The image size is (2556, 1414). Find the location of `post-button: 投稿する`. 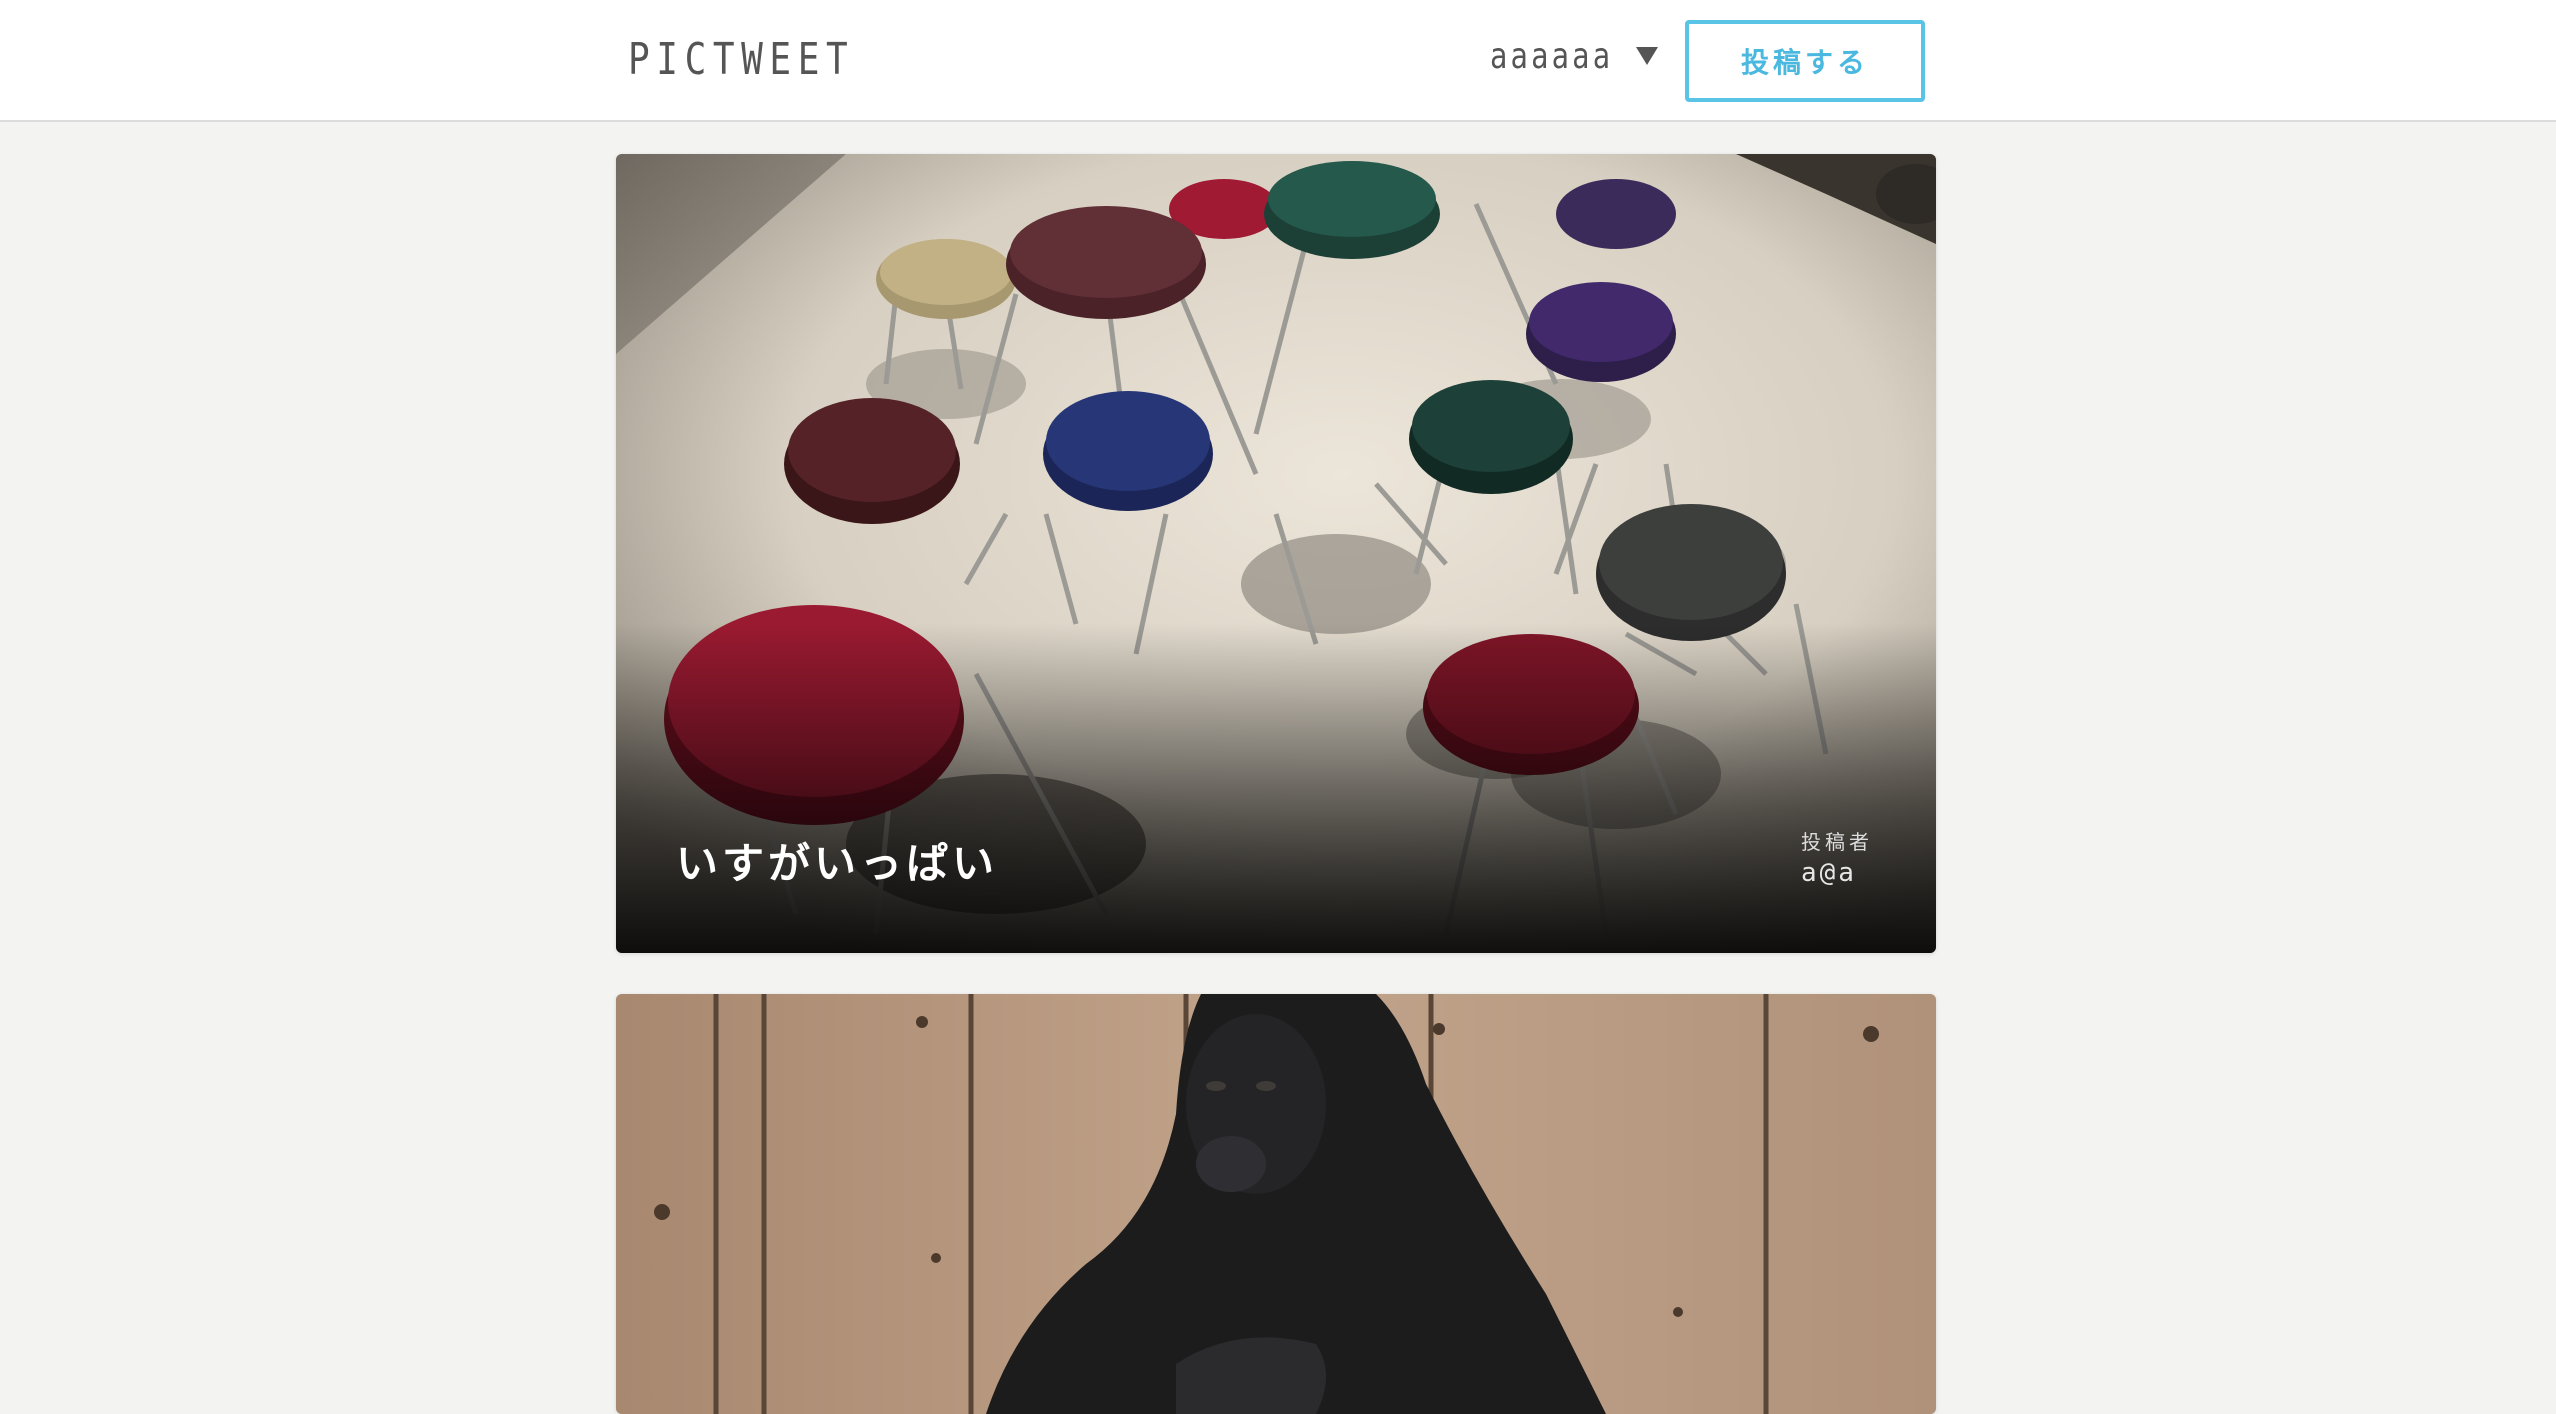

post-button: 投稿する is located at coordinates (1805, 61).